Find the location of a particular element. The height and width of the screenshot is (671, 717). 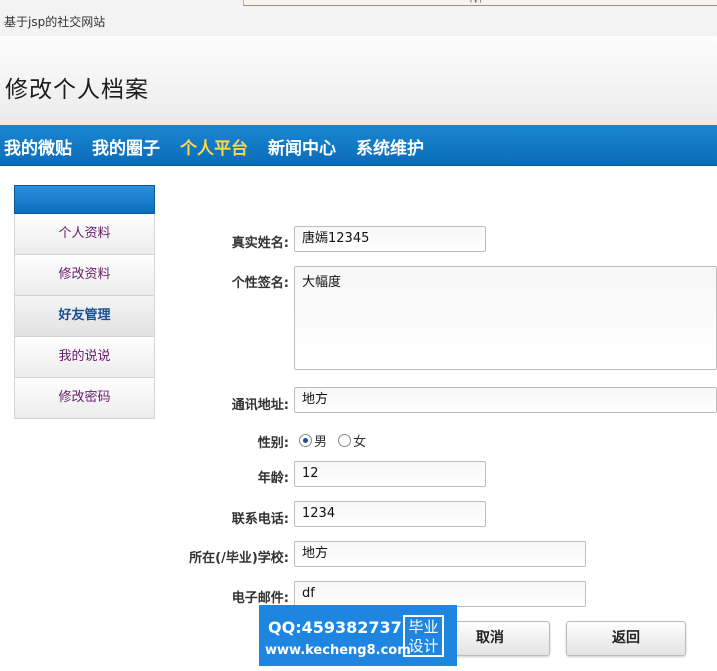

gender-male-label: 男 is located at coordinates (321, 442).